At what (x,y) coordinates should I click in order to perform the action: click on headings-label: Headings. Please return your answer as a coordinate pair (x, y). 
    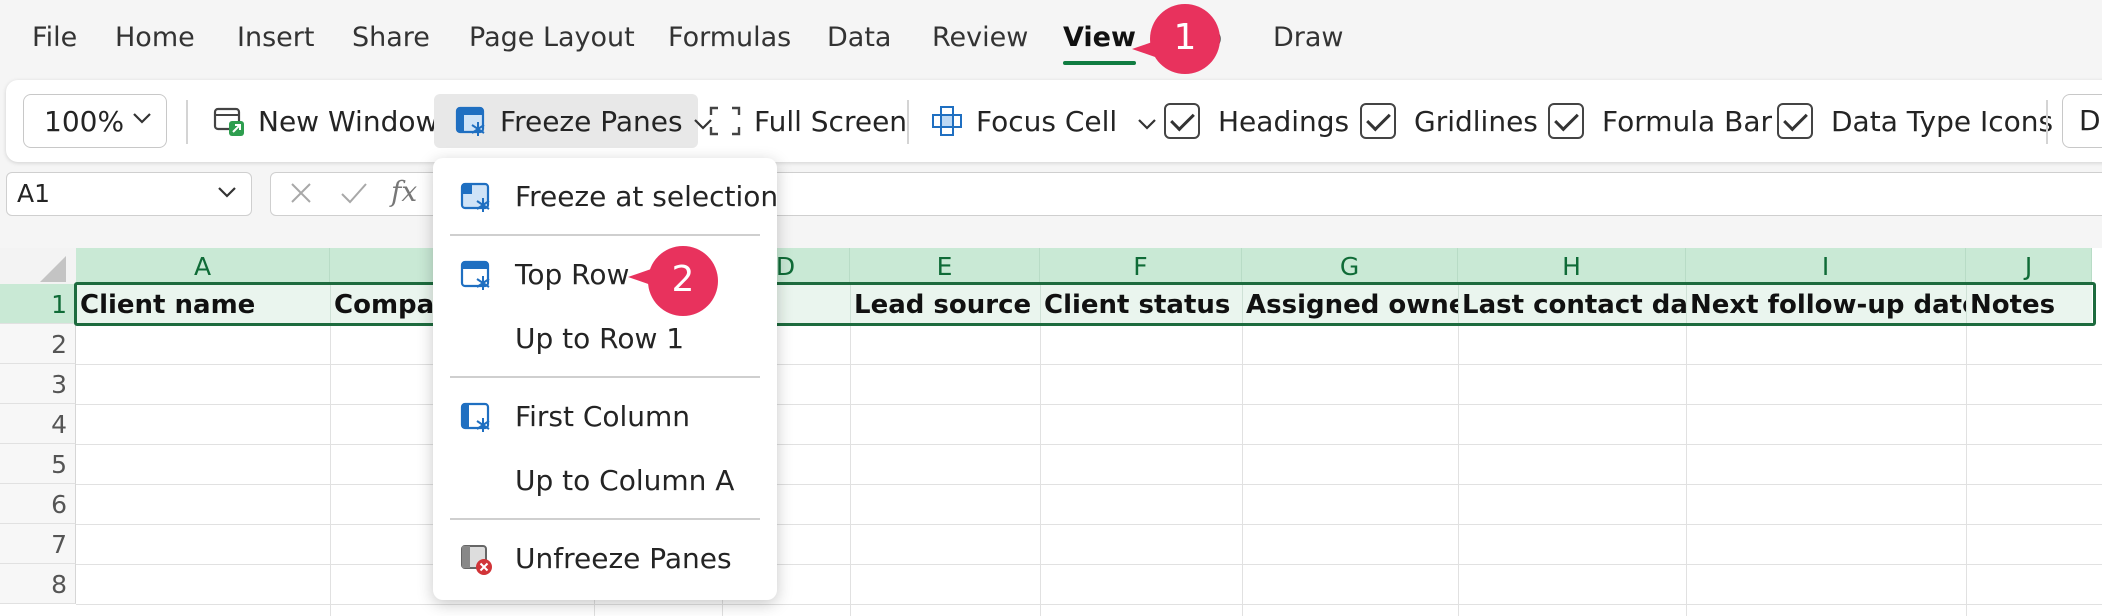
    Looking at the image, I should click on (1284, 121).